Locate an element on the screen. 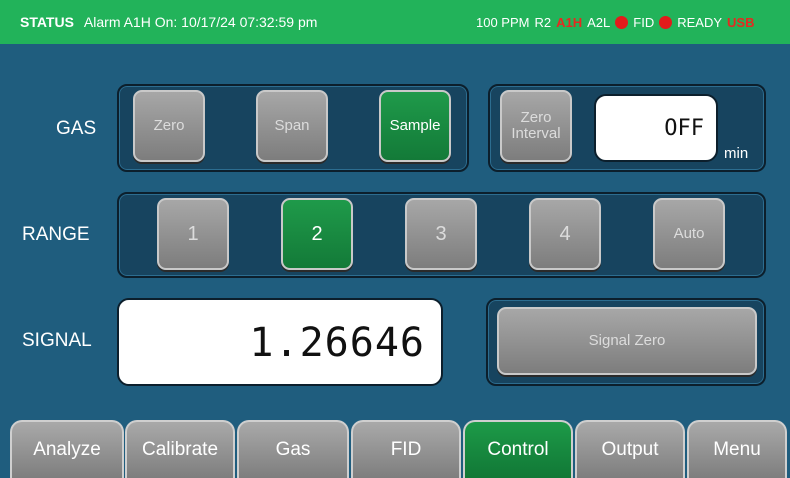  range-1-button: 1 is located at coordinates (193, 234).